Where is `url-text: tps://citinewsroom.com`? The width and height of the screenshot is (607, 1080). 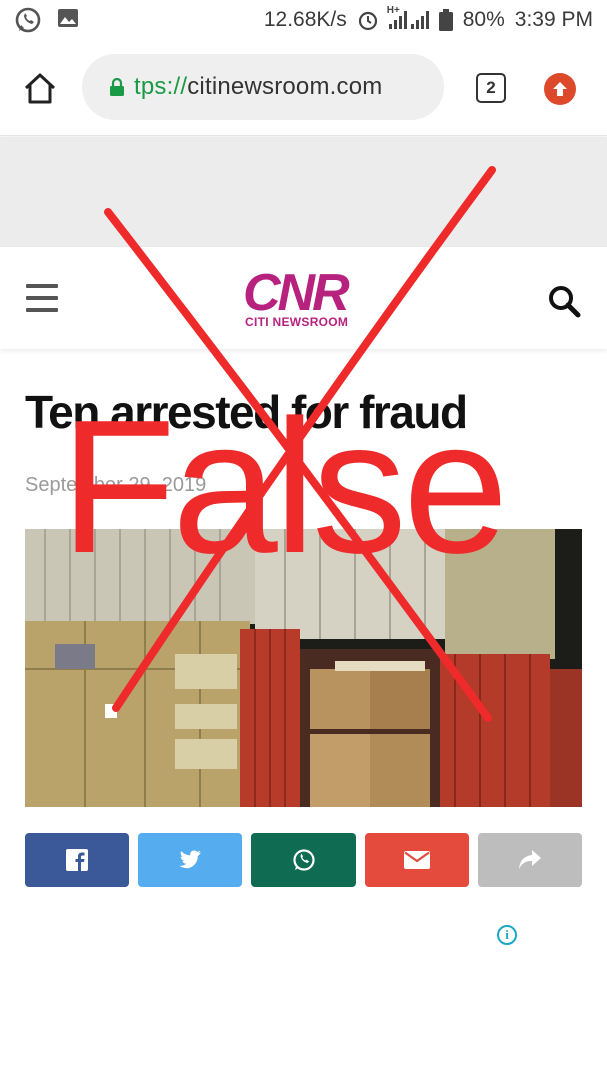
url-text: tps://citinewsroom.com is located at coordinates (258, 87).